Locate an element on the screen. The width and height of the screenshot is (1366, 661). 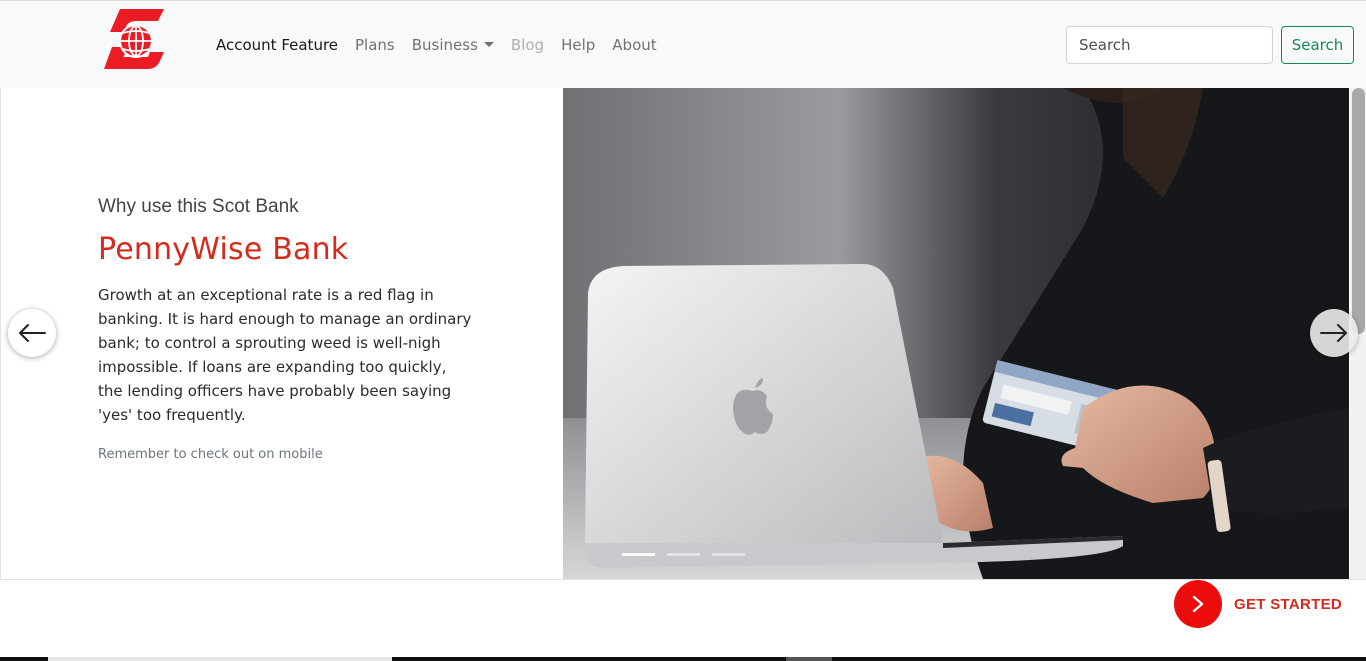
carousel-next-button is located at coordinates (1334, 333).